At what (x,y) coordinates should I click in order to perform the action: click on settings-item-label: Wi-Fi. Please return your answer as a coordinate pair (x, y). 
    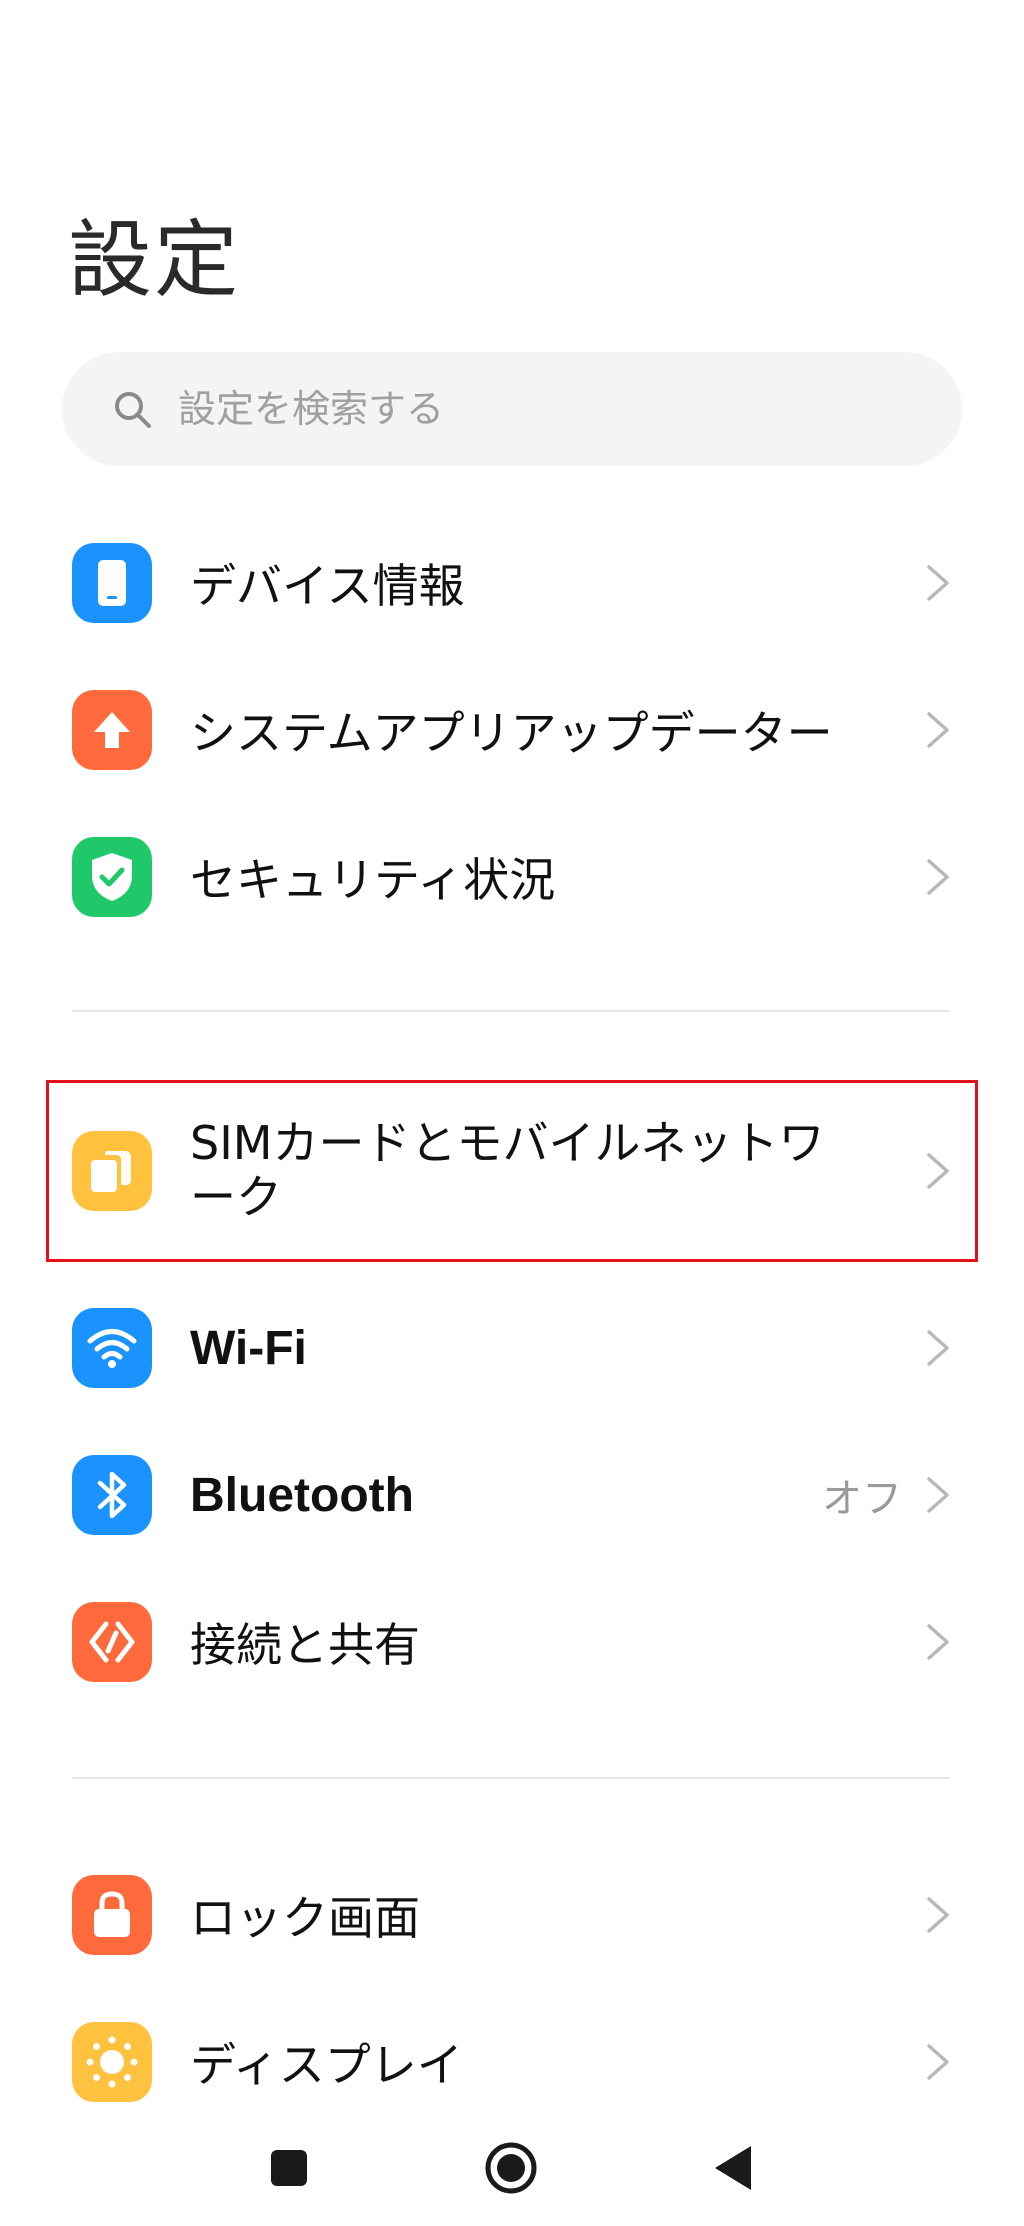
    Looking at the image, I should click on (248, 1348).